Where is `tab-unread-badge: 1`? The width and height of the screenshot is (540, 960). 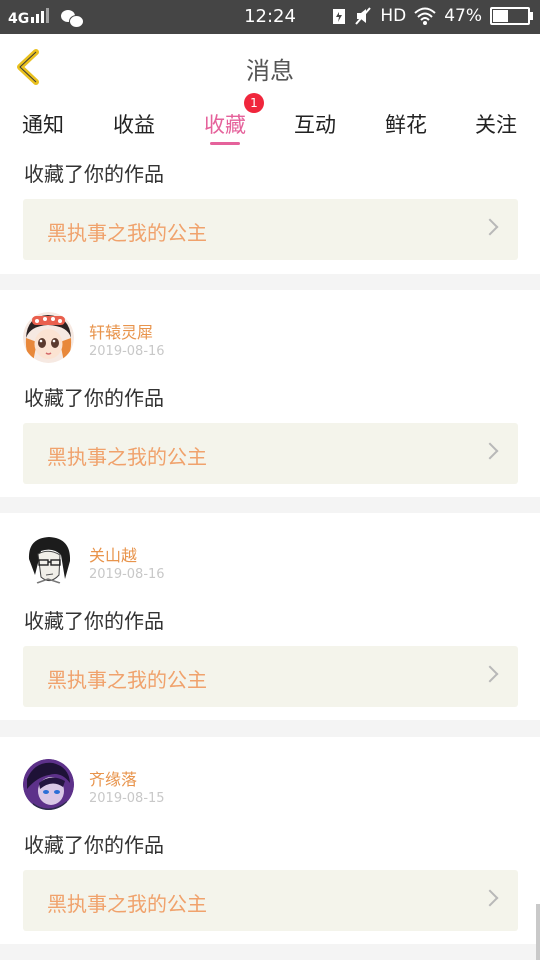 tab-unread-badge: 1 is located at coordinates (254, 103).